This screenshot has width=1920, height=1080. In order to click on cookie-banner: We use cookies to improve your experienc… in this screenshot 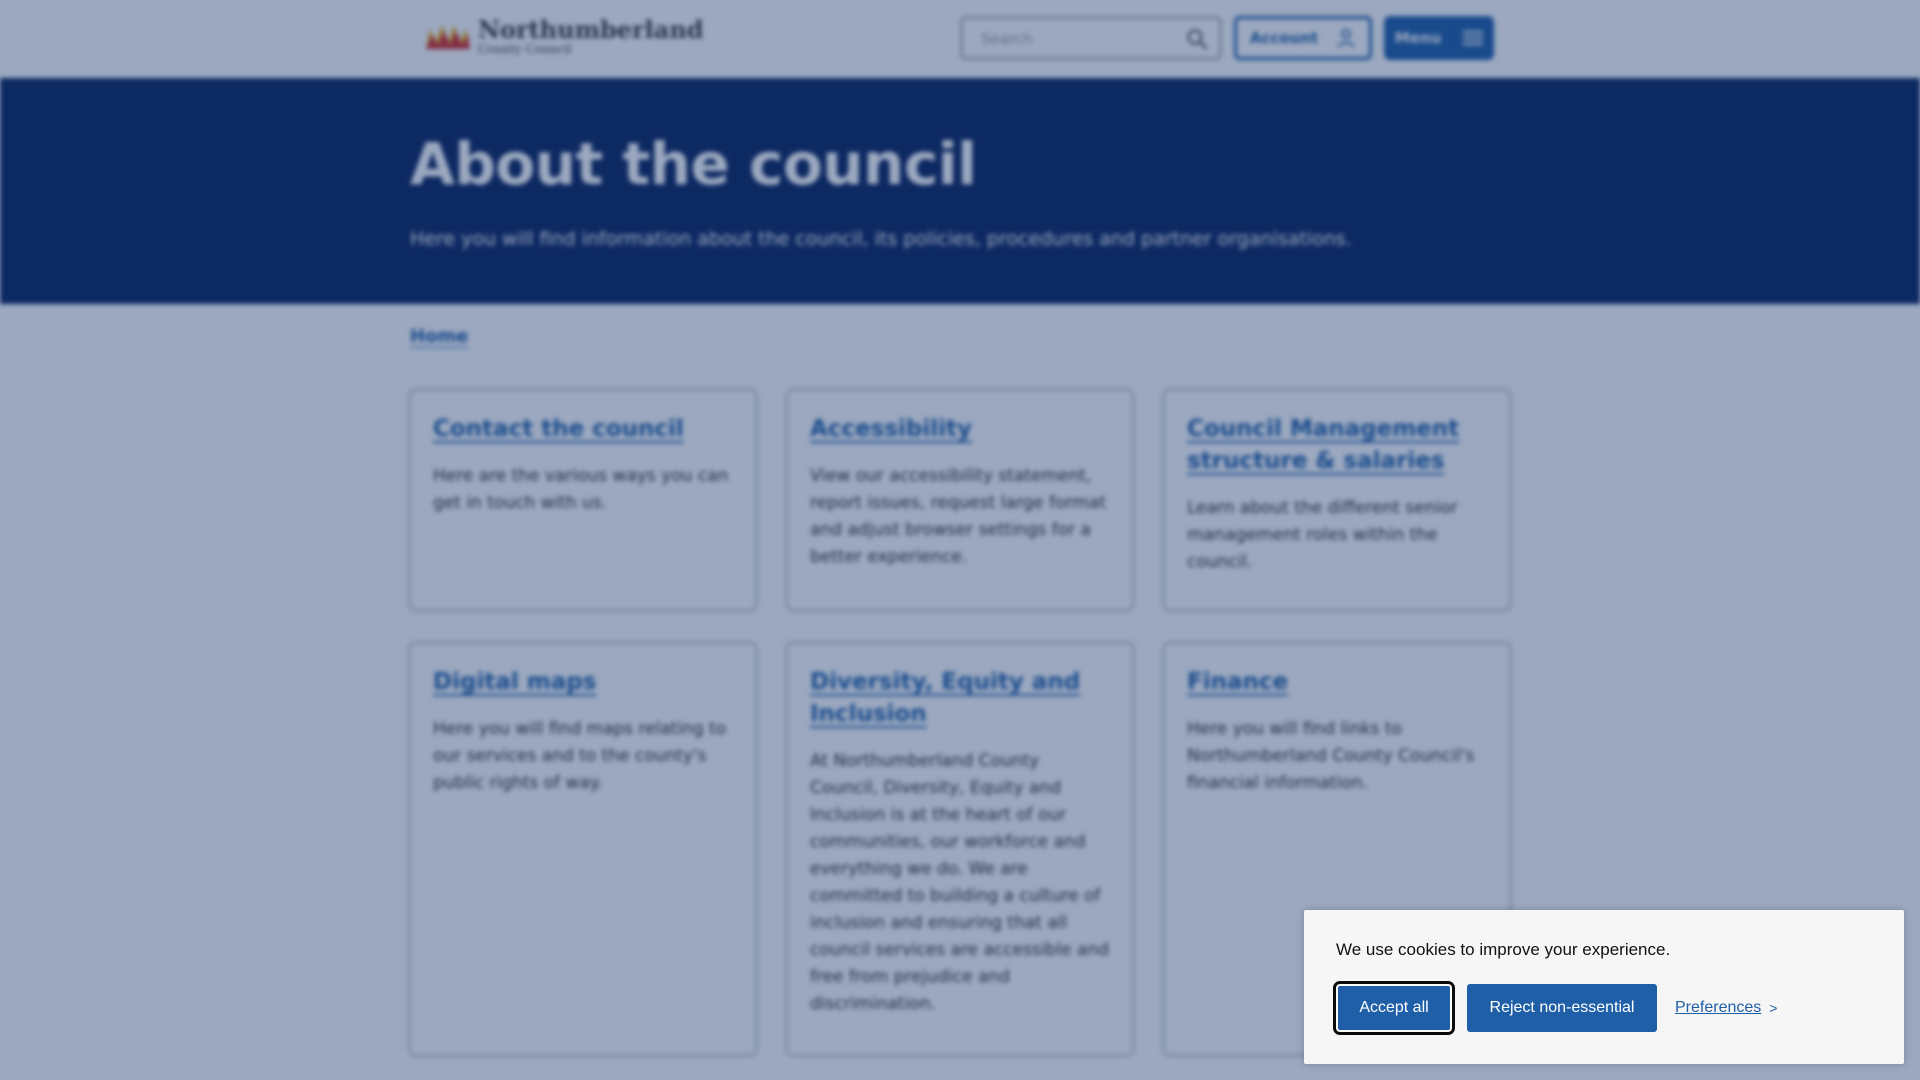, I will do `click(1604, 987)`.